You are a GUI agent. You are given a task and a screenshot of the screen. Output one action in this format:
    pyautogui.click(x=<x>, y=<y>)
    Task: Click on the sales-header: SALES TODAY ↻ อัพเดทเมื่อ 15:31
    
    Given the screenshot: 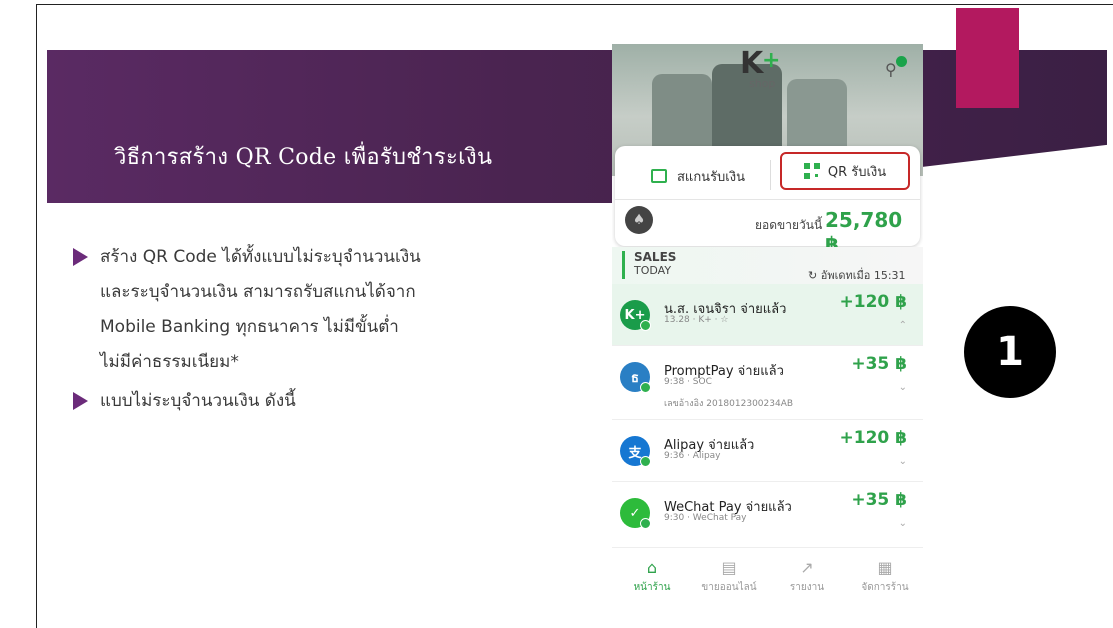 What is the action you would take?
    pyautogui.click(x=767, y=265)
    